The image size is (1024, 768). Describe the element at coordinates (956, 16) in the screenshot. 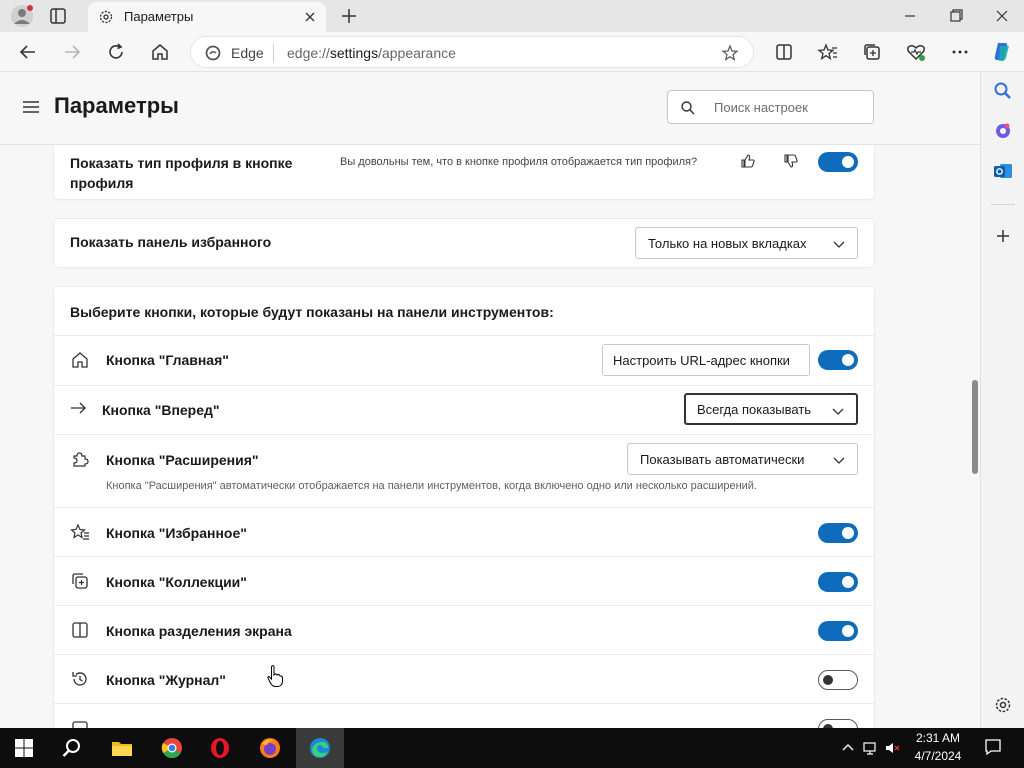

I see `restore-icon` at that location.